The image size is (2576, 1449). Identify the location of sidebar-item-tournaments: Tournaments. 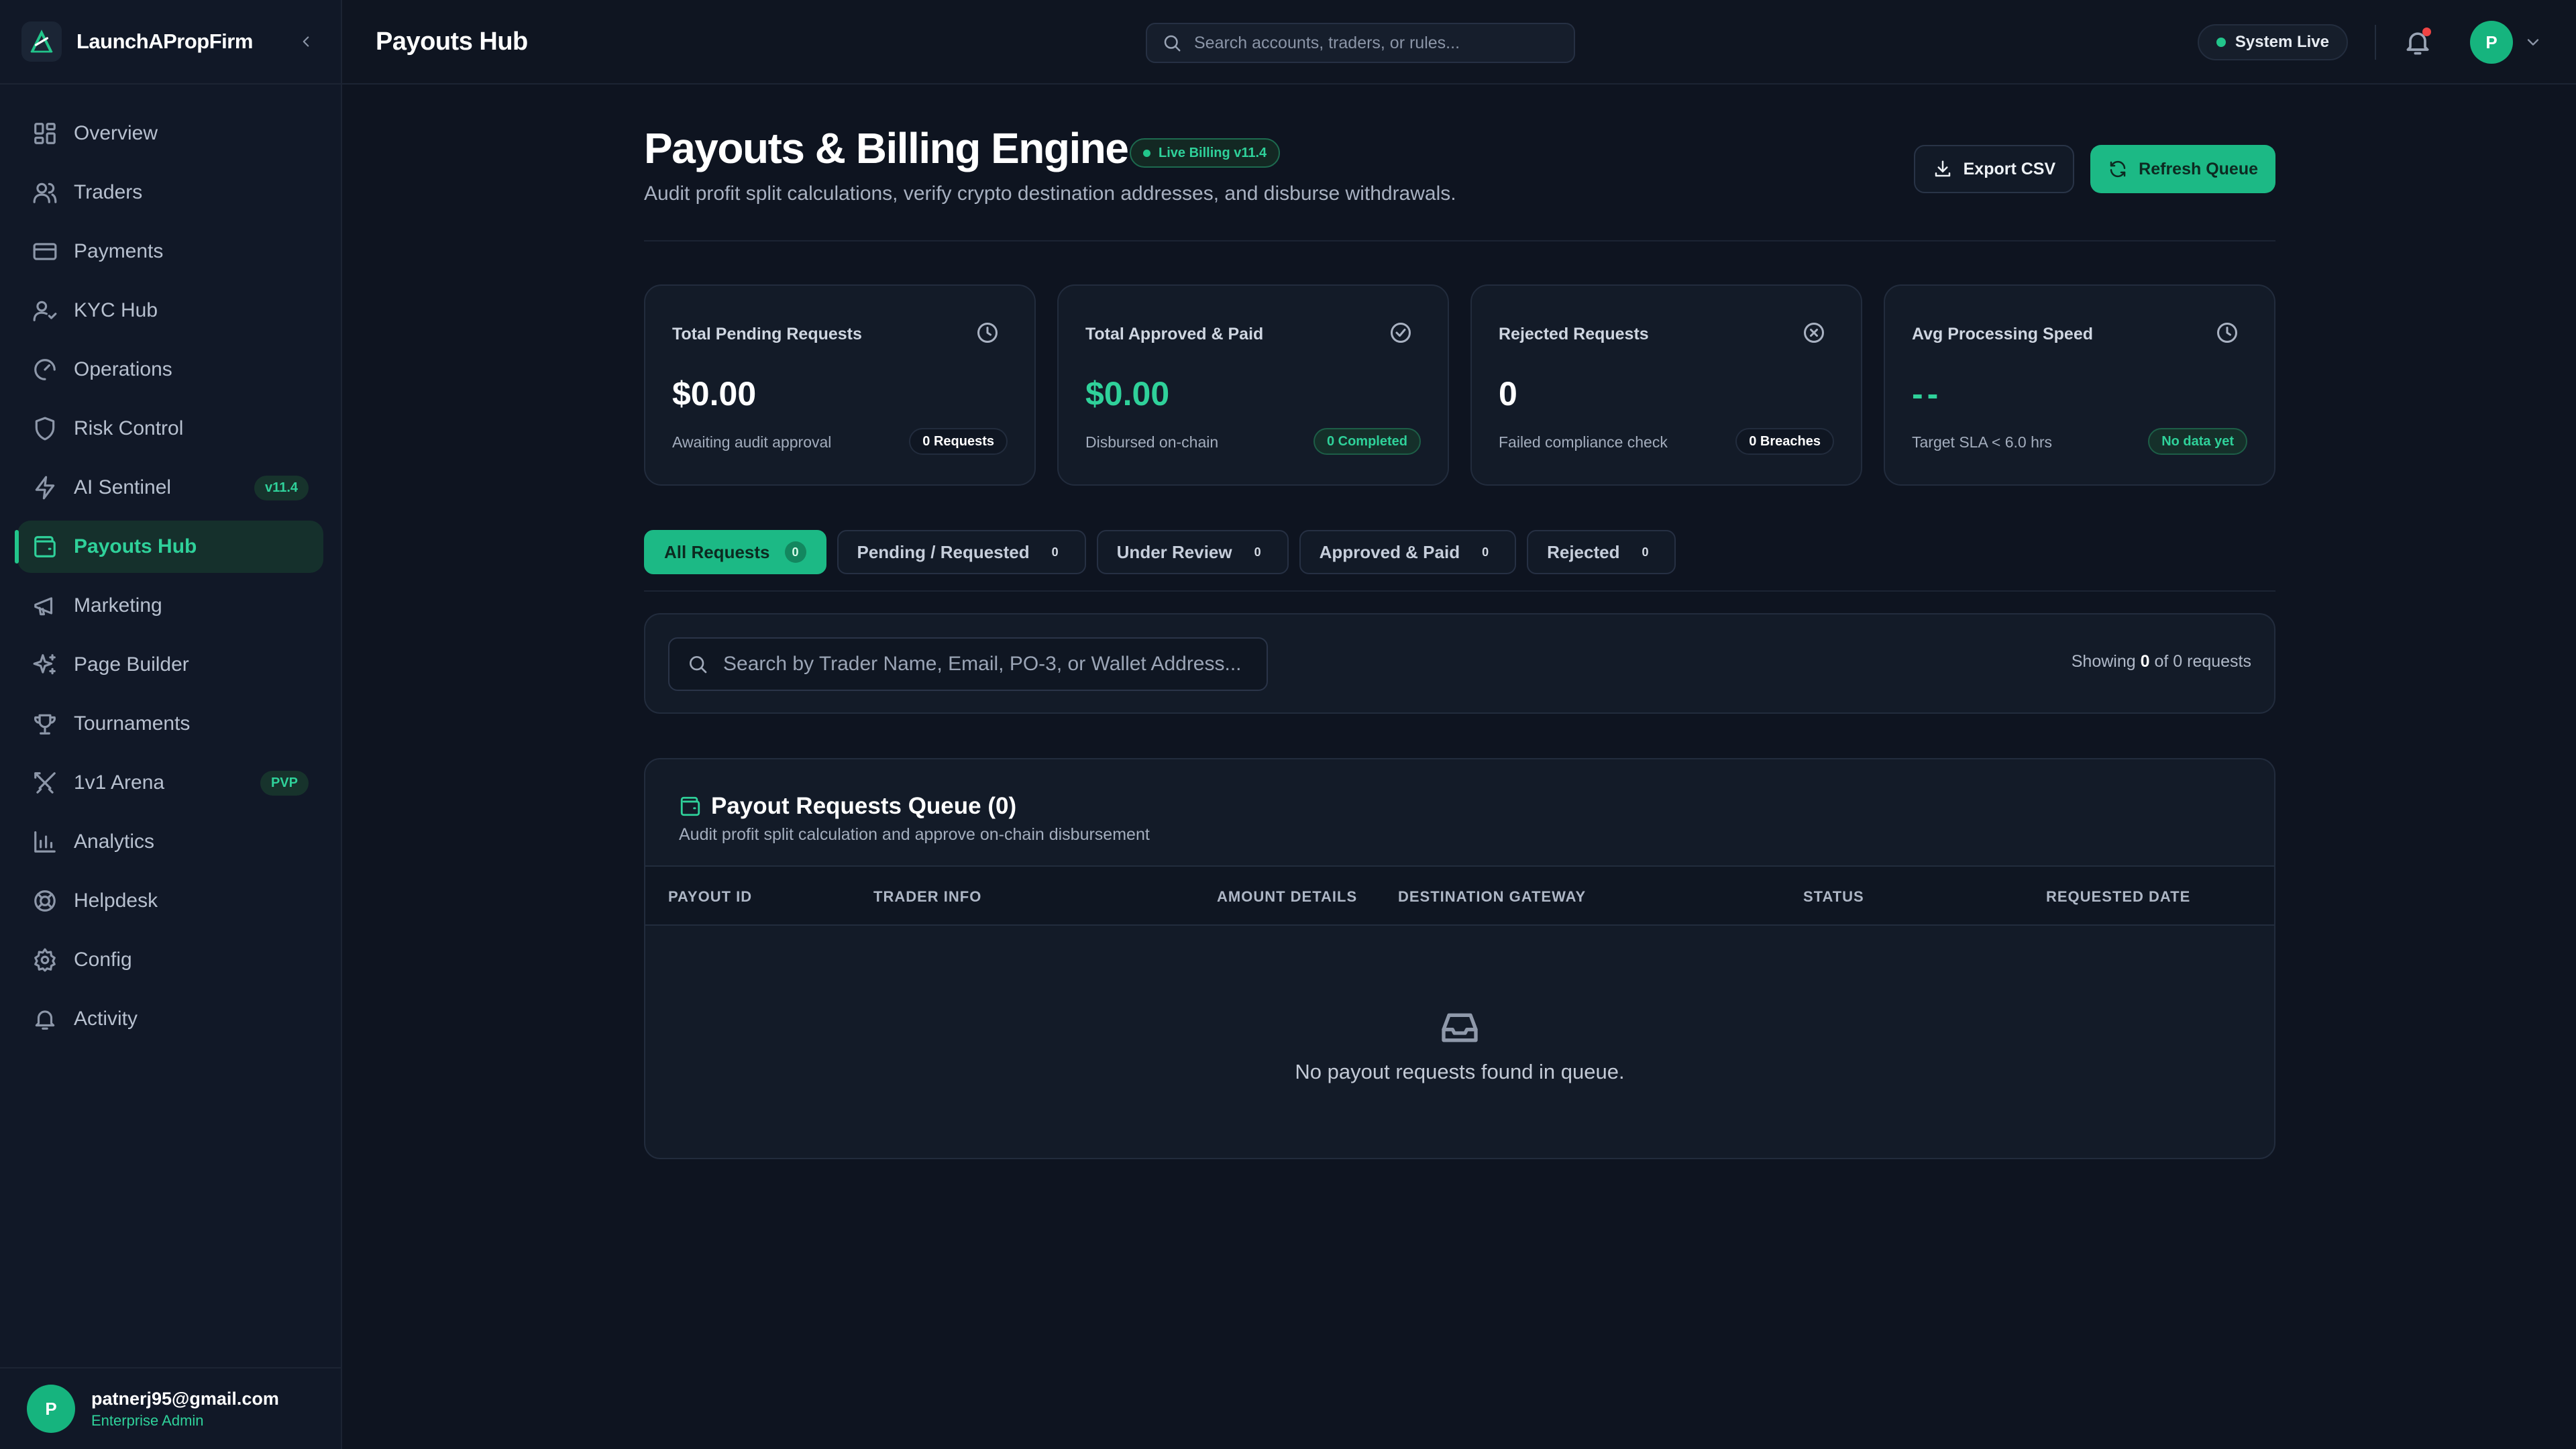
(170, 724).